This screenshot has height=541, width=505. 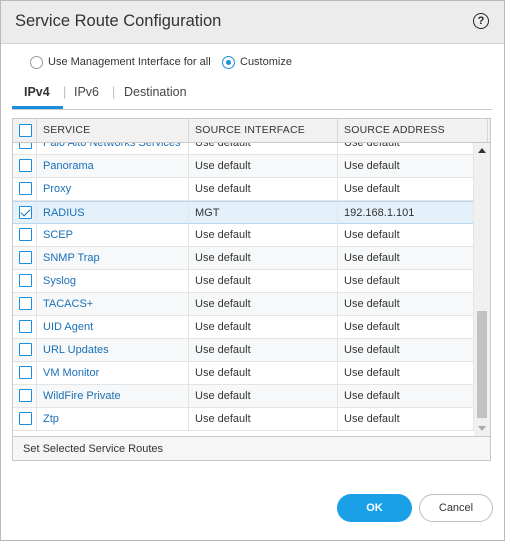 I want to click on table-row: Proxy Use default Use default, so click(x=243, y=189).